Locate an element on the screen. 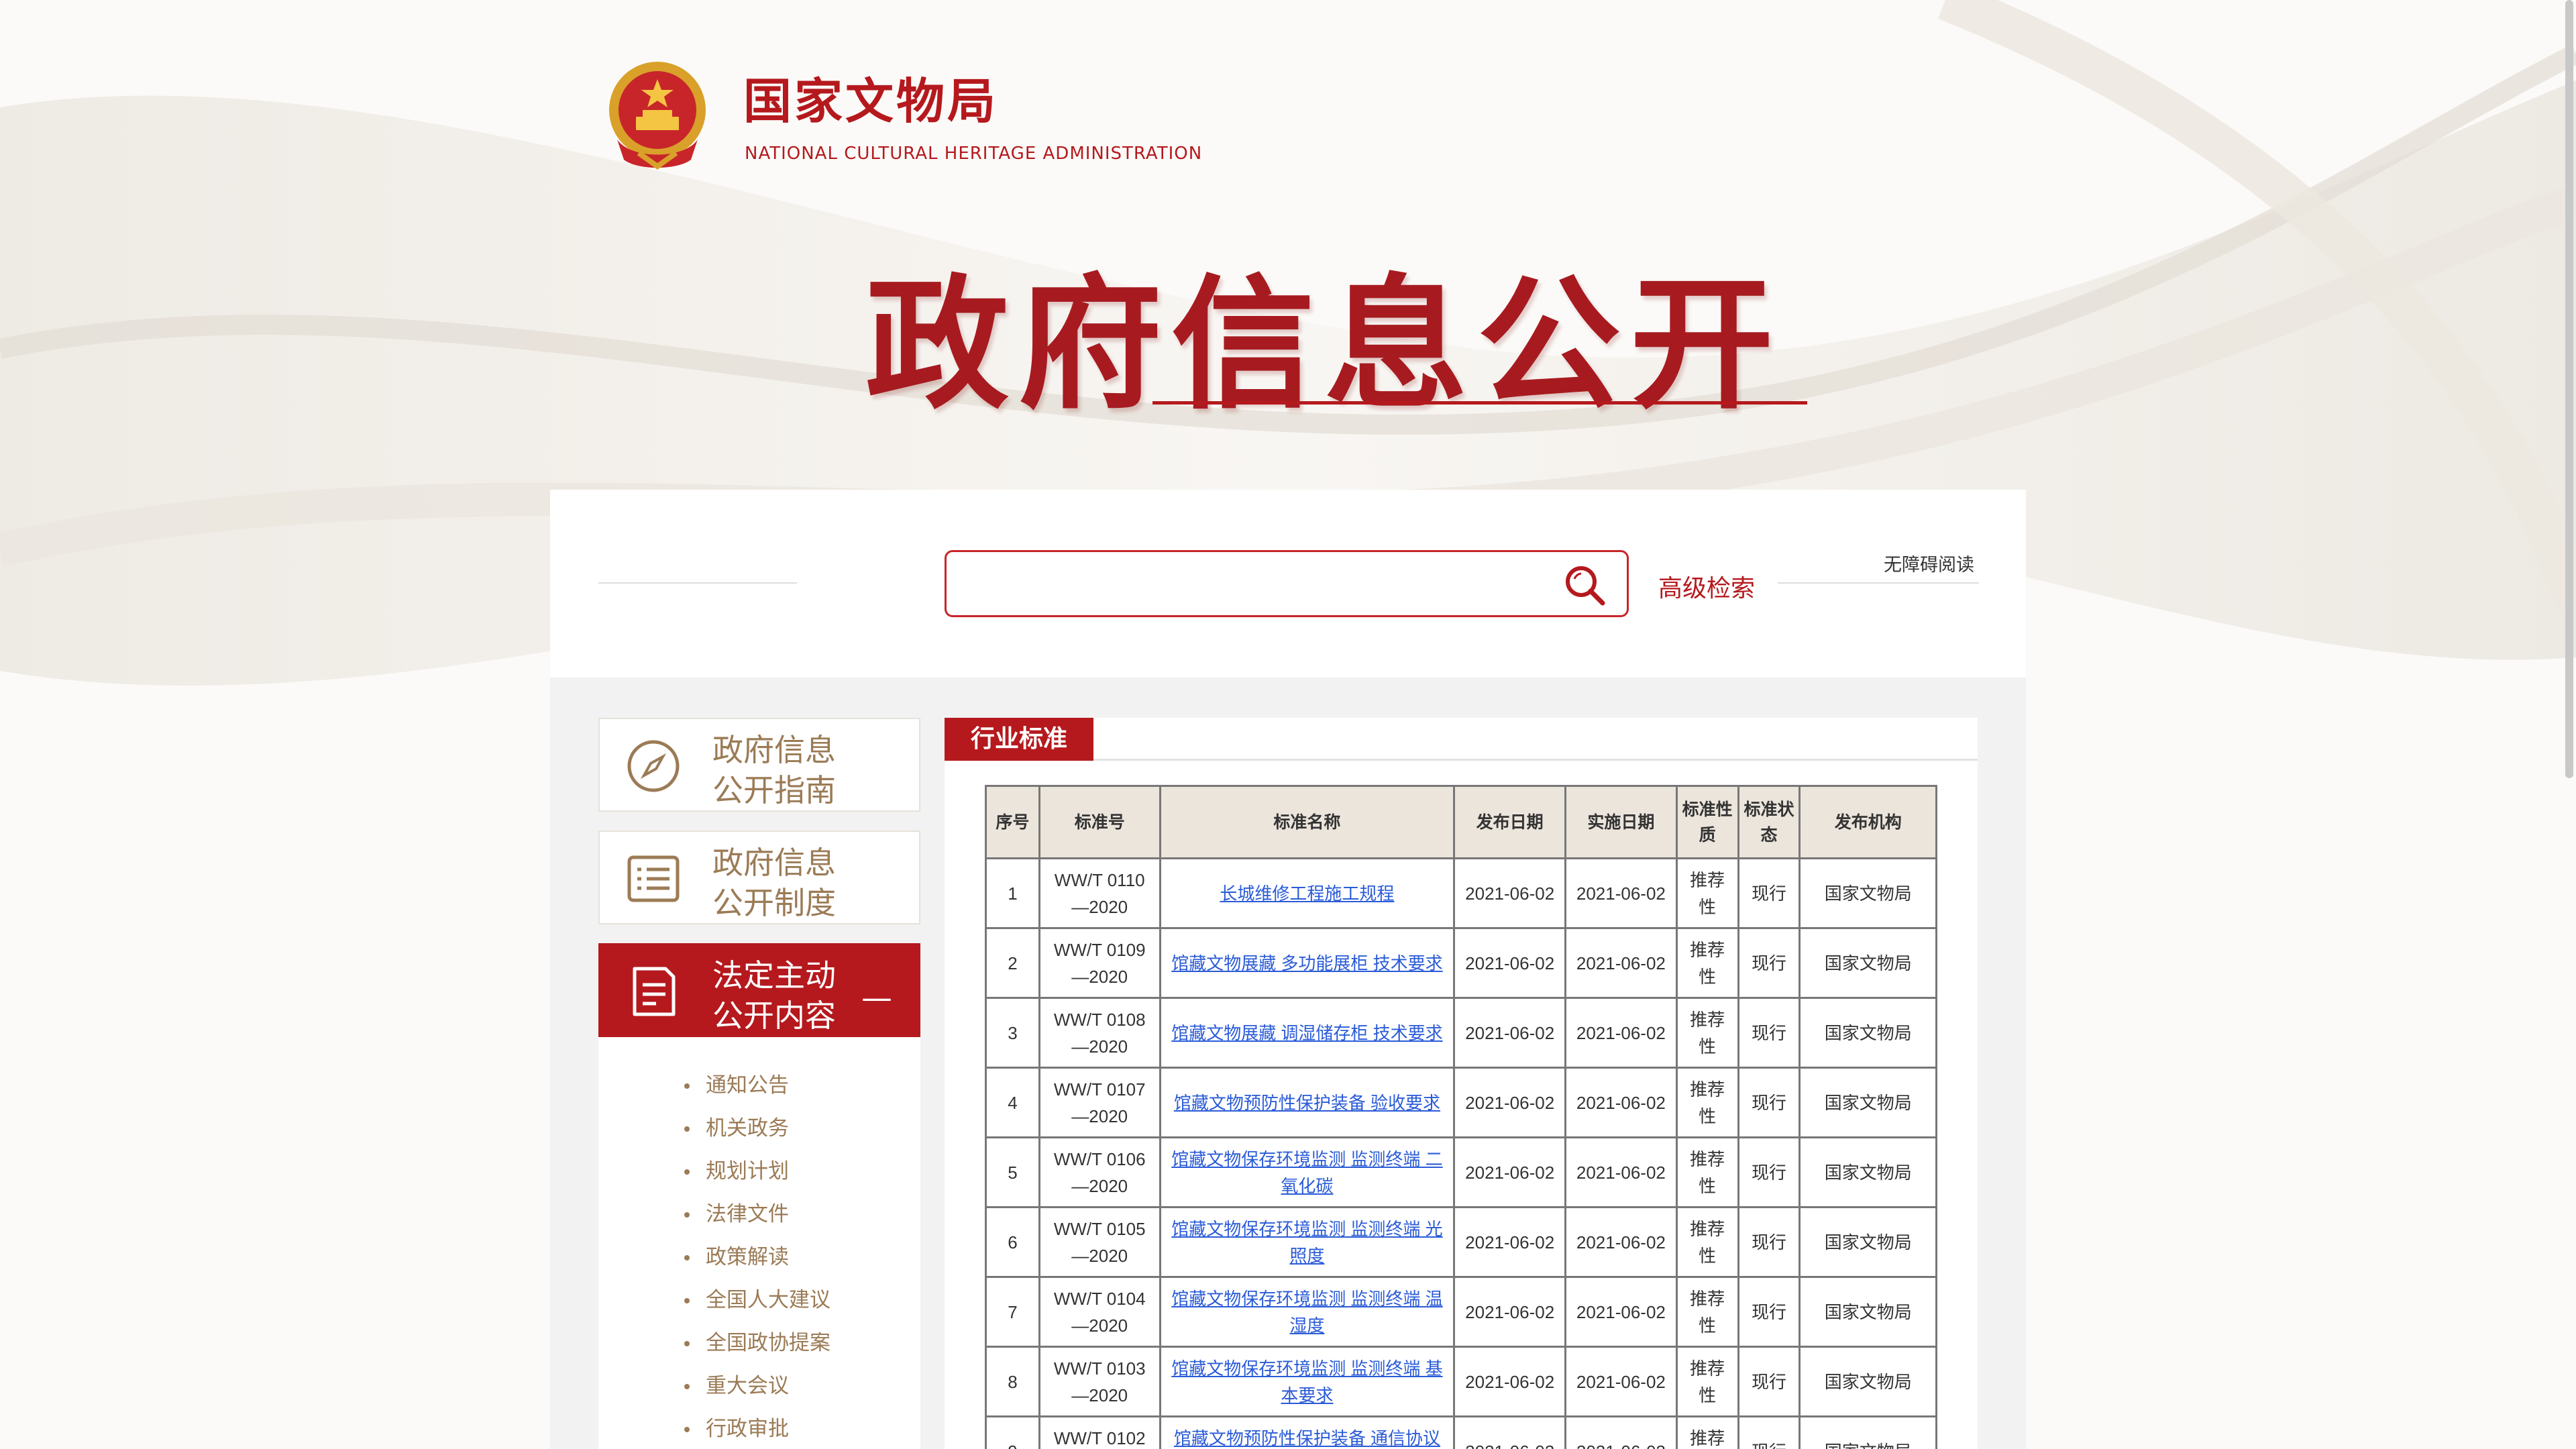 The image size is (2576, 1449). sidebar-subitem: 行政审批 is located at coordinates (759, 1428).